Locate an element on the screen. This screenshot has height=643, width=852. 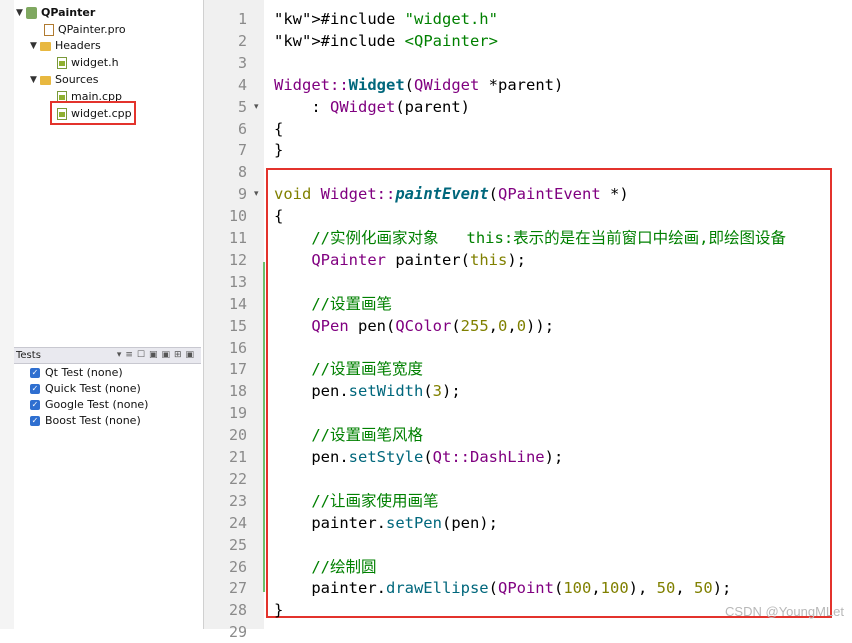
line-number: 16 is located at coordinates (237, 347).